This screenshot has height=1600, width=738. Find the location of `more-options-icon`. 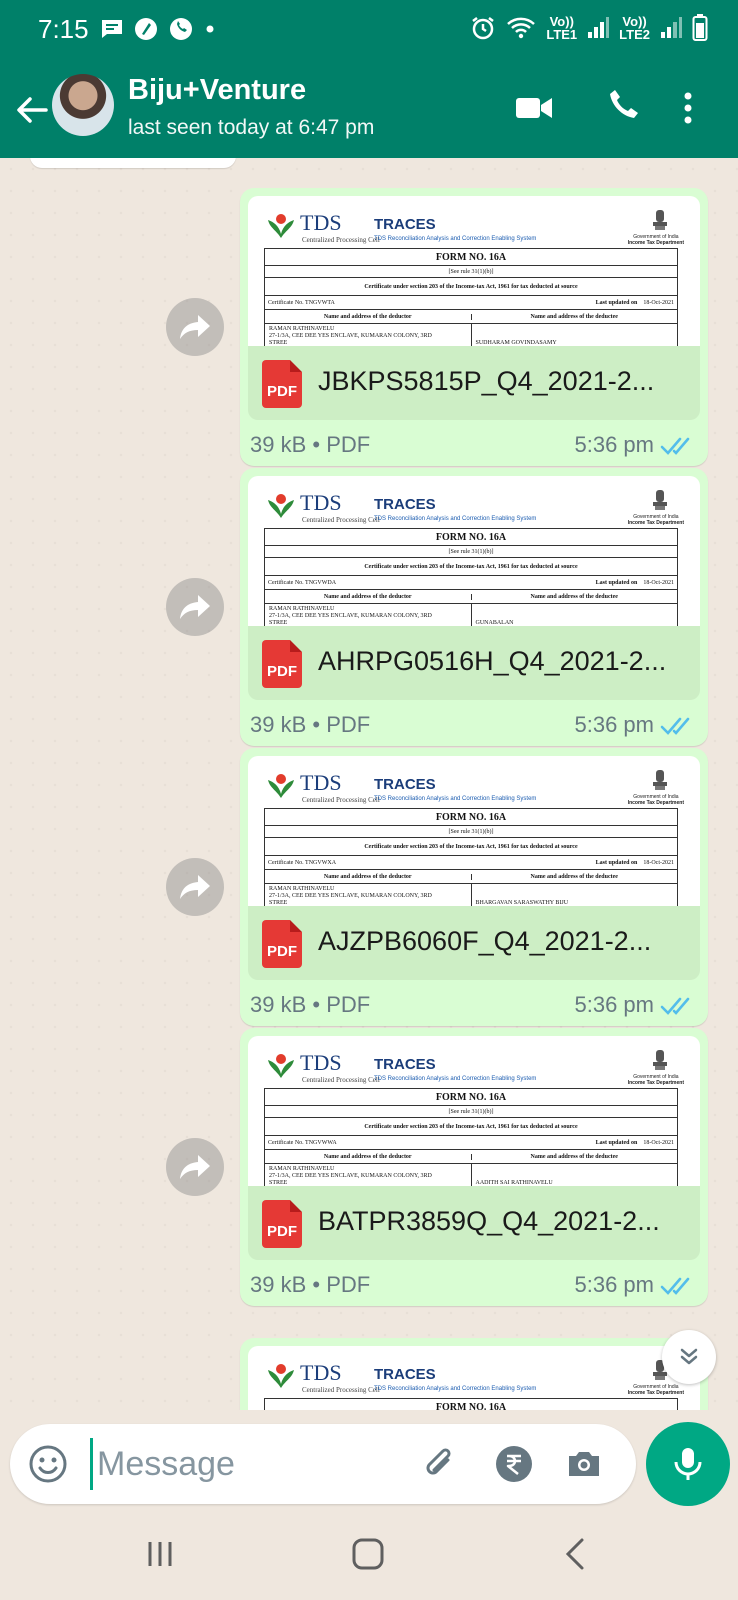

more-options-icon is located at coordinates (688, 108).